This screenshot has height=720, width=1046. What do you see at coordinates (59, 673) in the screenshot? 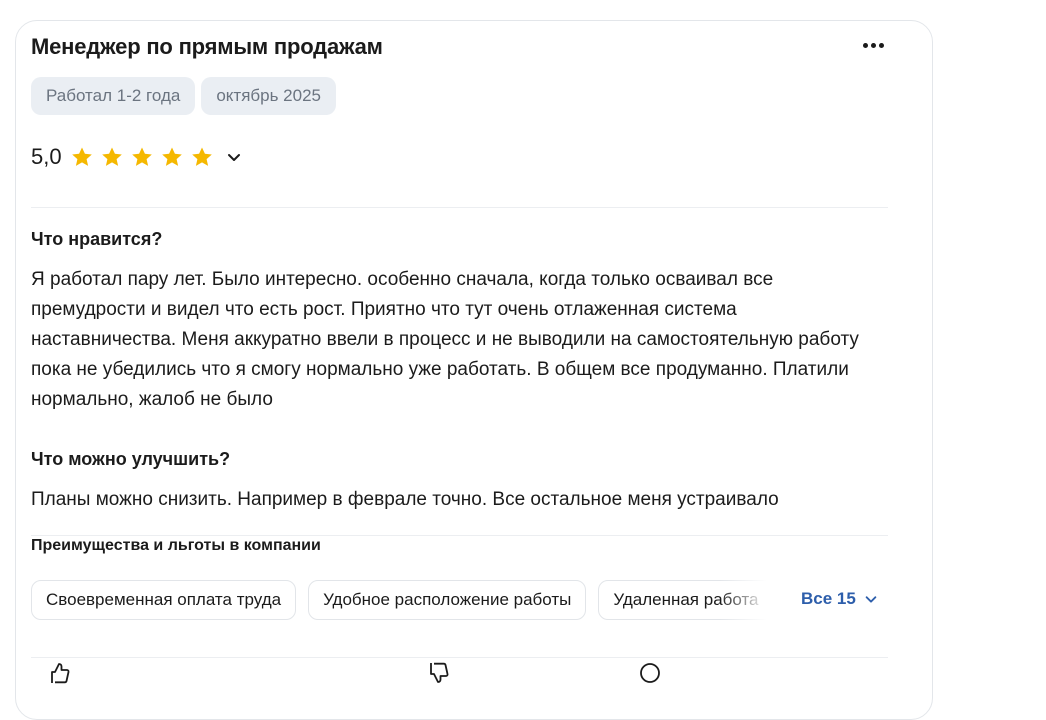
I see `thumbs-up-icon` at bounding box center [59, 673].